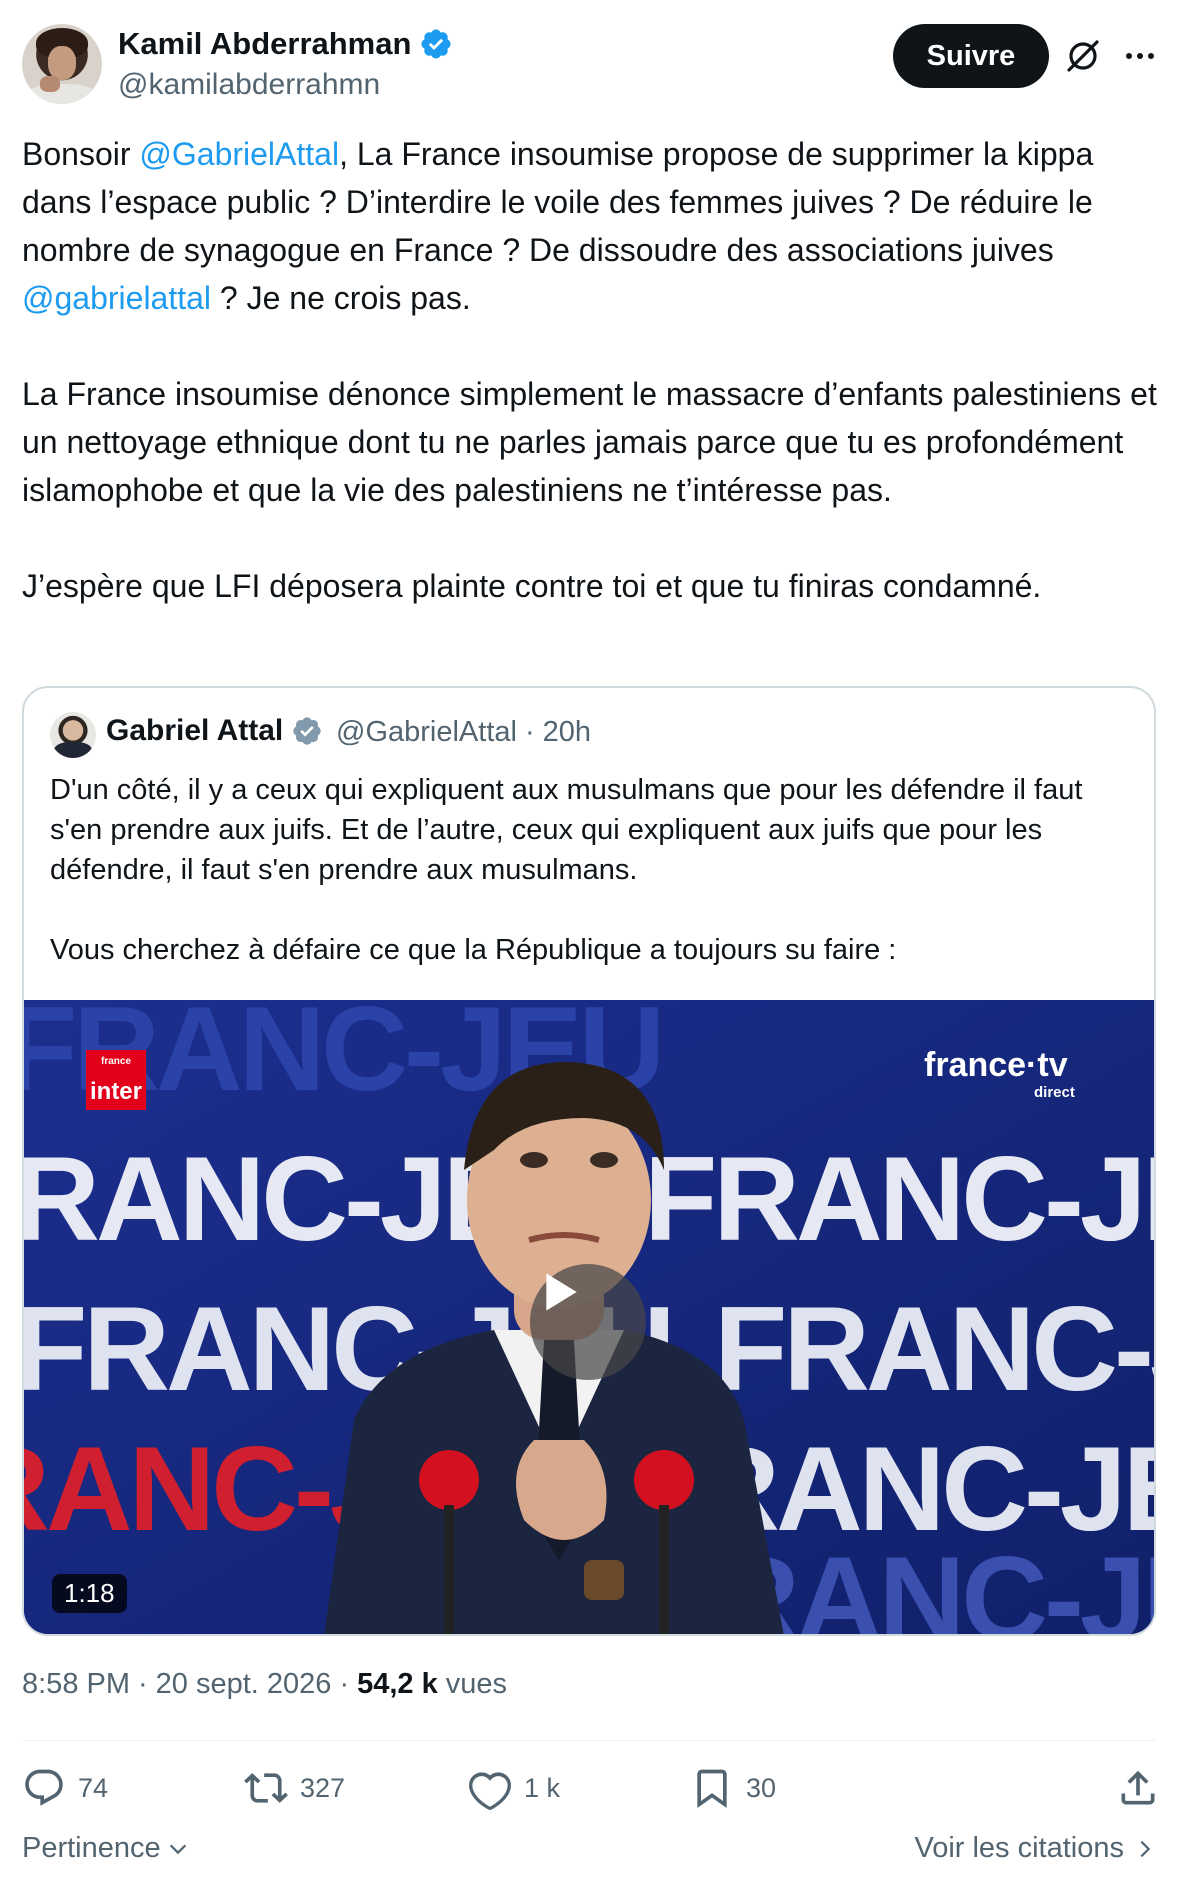 This screenshot has height=1888, width=1178. Describe the element at coordinates (116, 298) in the screenshot. I see `mention-link: @gabrielattal` at that location.